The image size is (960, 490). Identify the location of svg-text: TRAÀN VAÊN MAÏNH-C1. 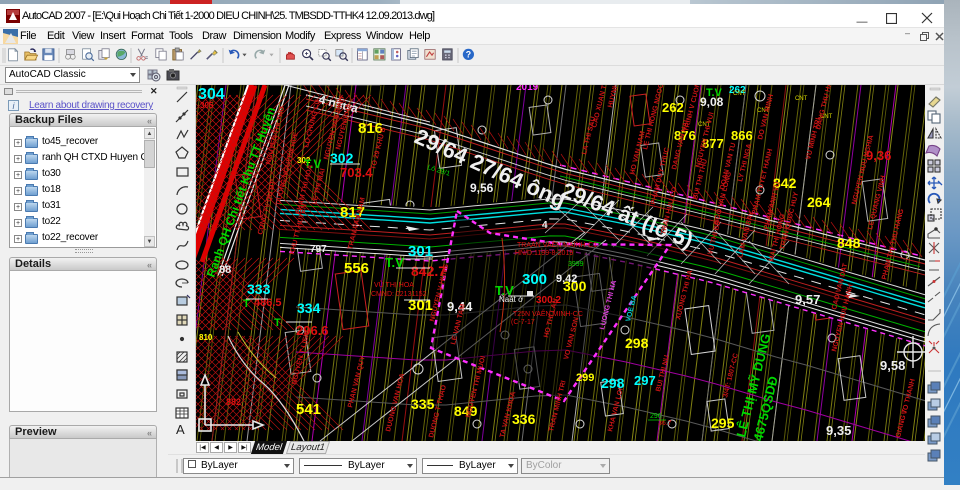
(557, 244).